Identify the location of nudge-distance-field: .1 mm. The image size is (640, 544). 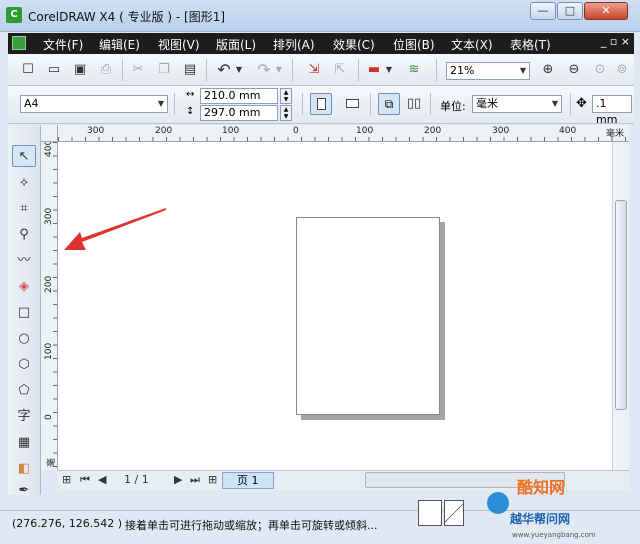
(612, 110).